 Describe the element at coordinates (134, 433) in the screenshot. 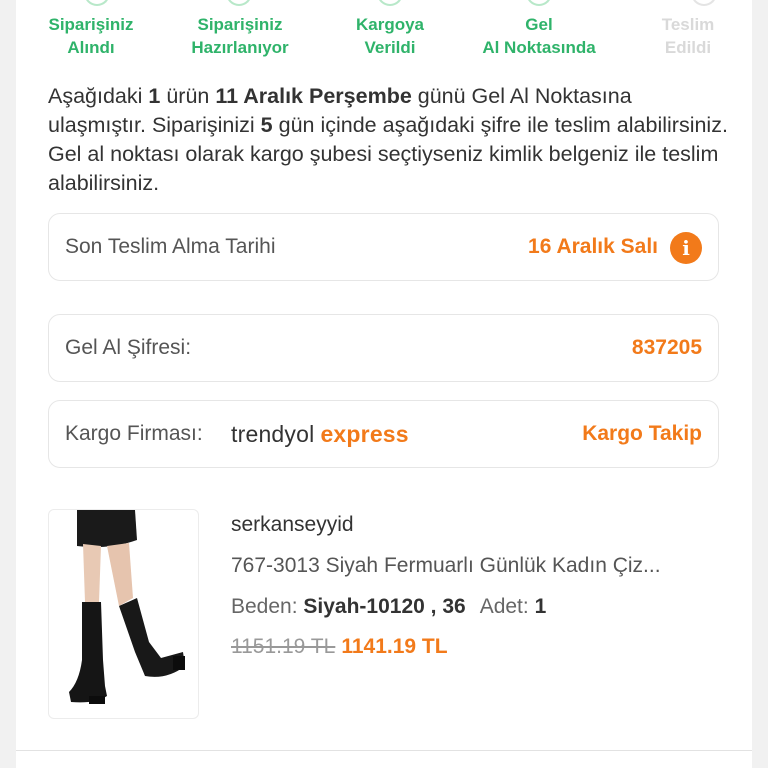

I see `cargo-label: Kargo Firması:` at that location.